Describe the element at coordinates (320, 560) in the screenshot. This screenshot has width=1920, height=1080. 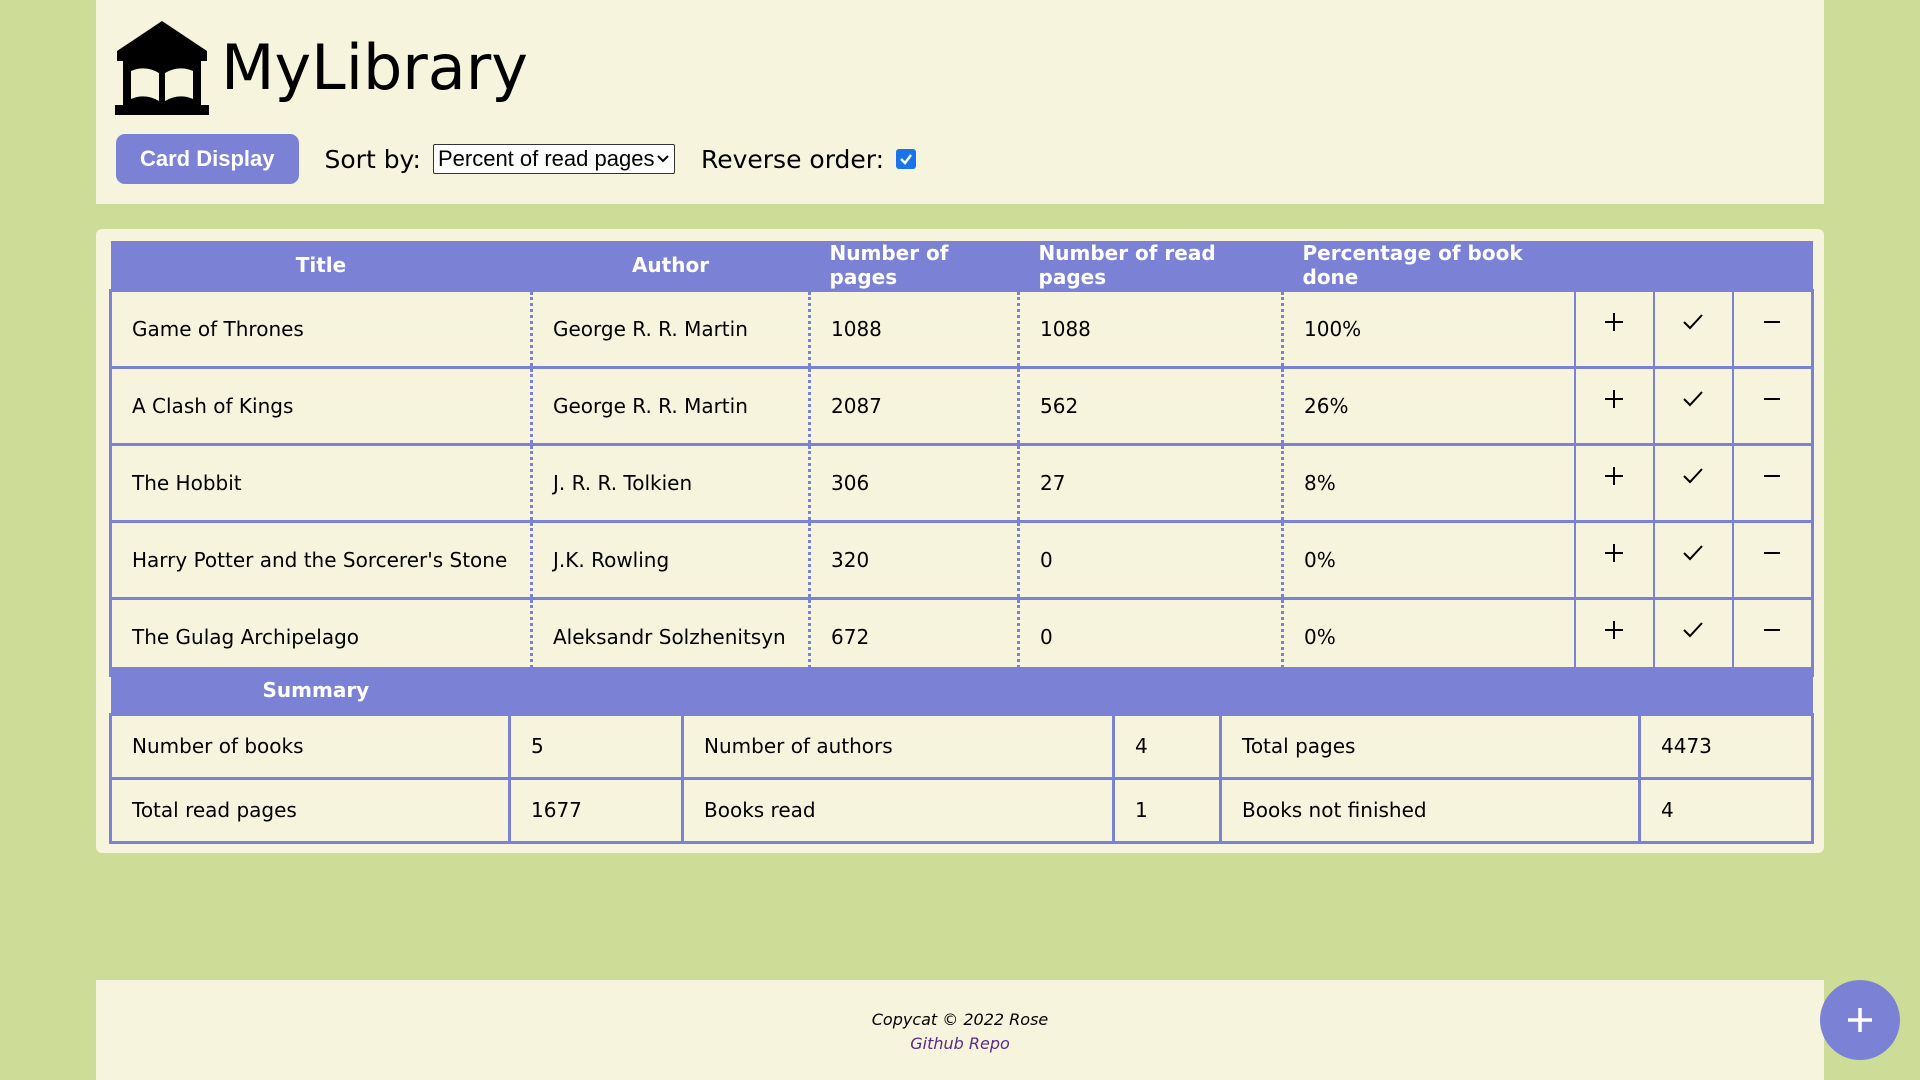
I see `book-title-cell: Harry Potter and the Sorcerer's Stone` at that location.